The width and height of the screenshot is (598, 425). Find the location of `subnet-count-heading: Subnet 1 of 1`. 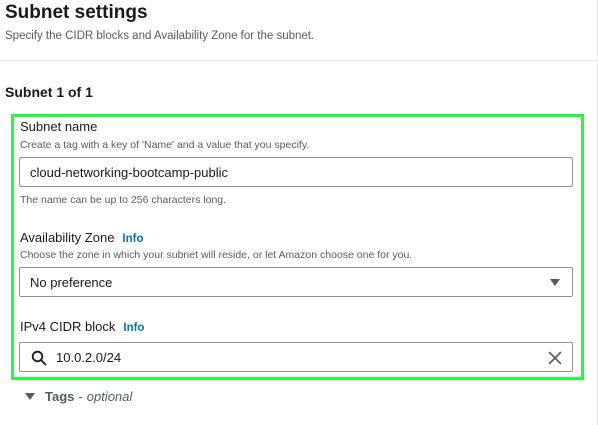

subnet-count-heading: Subnet 1 of 1 is located at coordinates (49, 92).